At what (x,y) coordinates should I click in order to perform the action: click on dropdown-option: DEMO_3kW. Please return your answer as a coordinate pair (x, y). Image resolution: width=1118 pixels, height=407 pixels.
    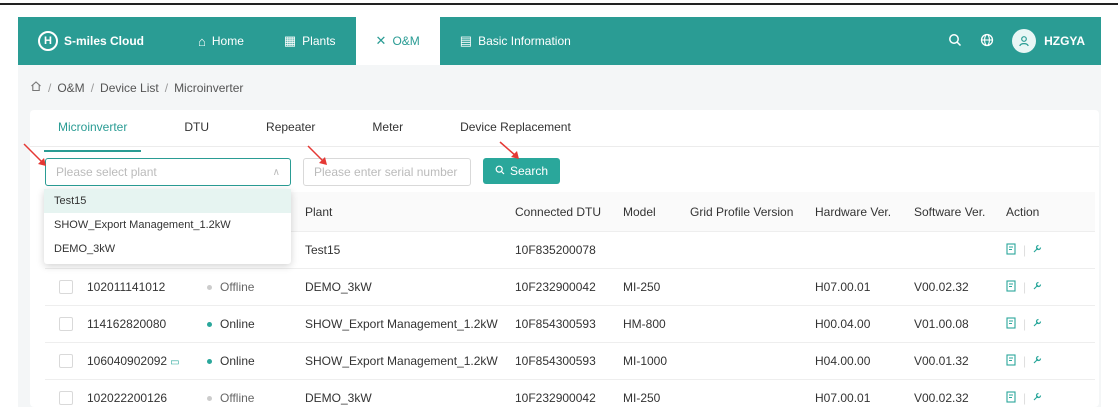
    Looking at the image, I should click on (167, 249).